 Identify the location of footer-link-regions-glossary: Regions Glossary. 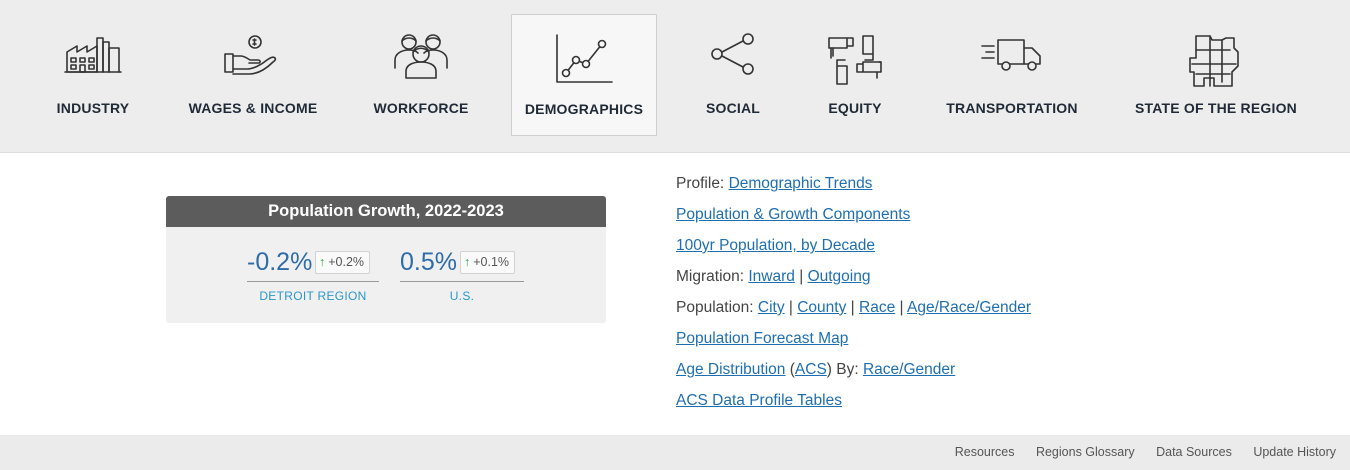
(1085, 452).